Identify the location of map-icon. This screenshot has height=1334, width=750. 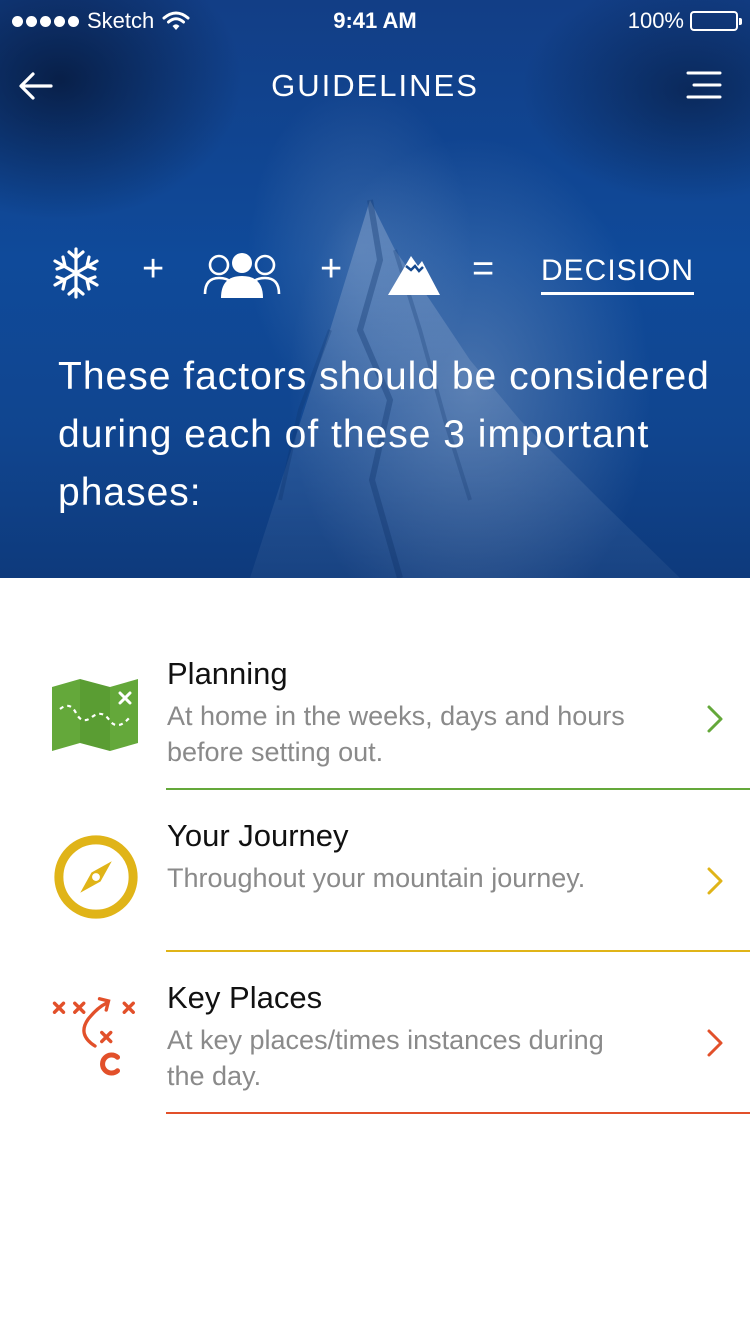
(95, 715).